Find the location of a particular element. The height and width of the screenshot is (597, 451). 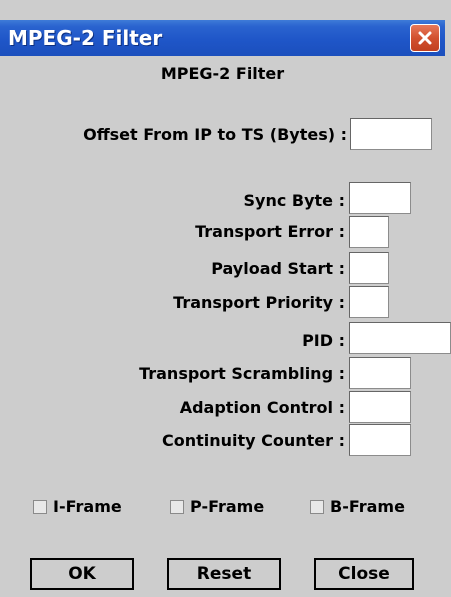

transport-priority-label: Transport Priority : is located at coordinates (259, 302).